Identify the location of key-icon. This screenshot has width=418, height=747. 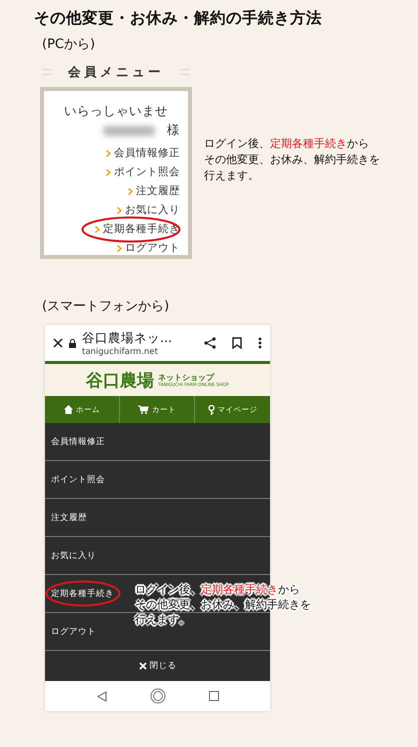
(211, 409).